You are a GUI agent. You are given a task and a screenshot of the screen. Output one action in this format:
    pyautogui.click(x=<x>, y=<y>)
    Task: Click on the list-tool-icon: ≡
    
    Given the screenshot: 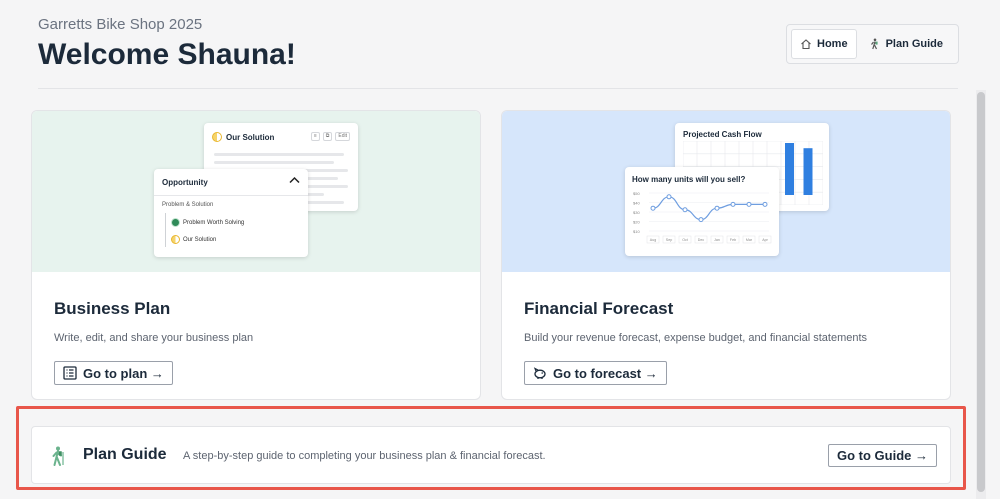 What is the action you would take?
    pyautogui.click(x=315, y=136)
    